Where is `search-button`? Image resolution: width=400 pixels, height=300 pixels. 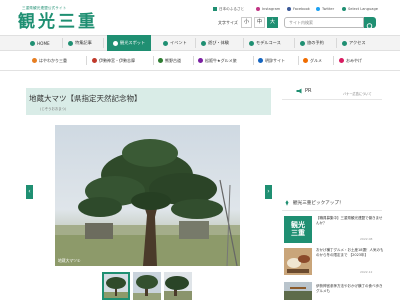 search-button is located at coordinates (370, 23).